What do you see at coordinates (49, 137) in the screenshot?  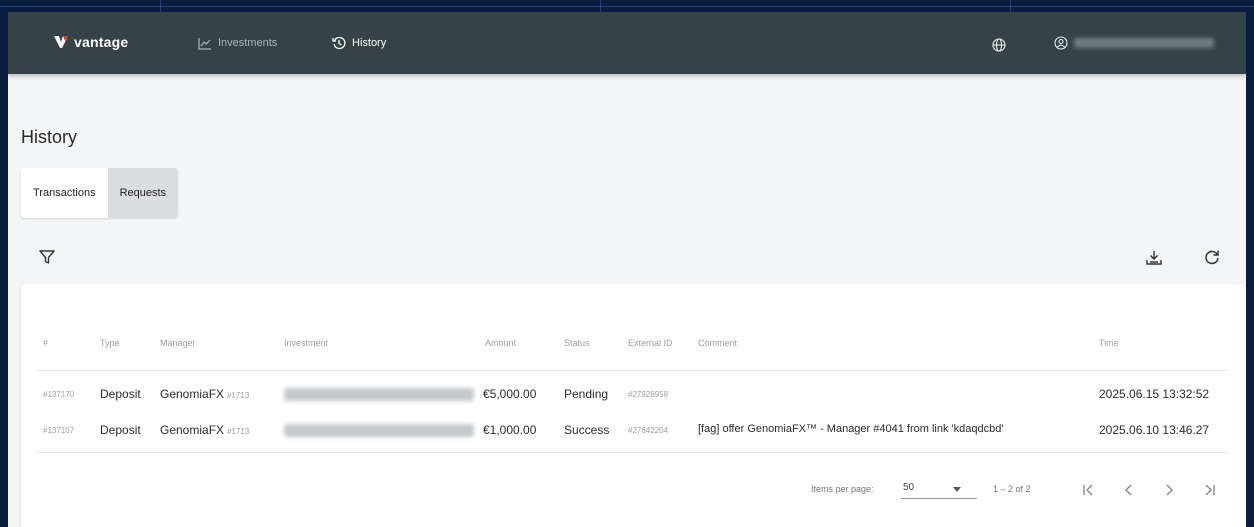 I see `page-title: History` at bounding box center [49, 137].